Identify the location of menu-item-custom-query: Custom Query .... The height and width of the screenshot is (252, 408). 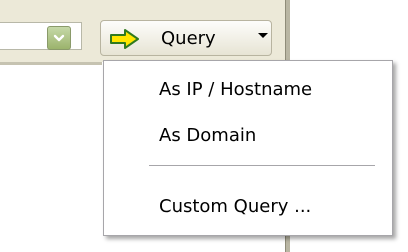
(235, 207).